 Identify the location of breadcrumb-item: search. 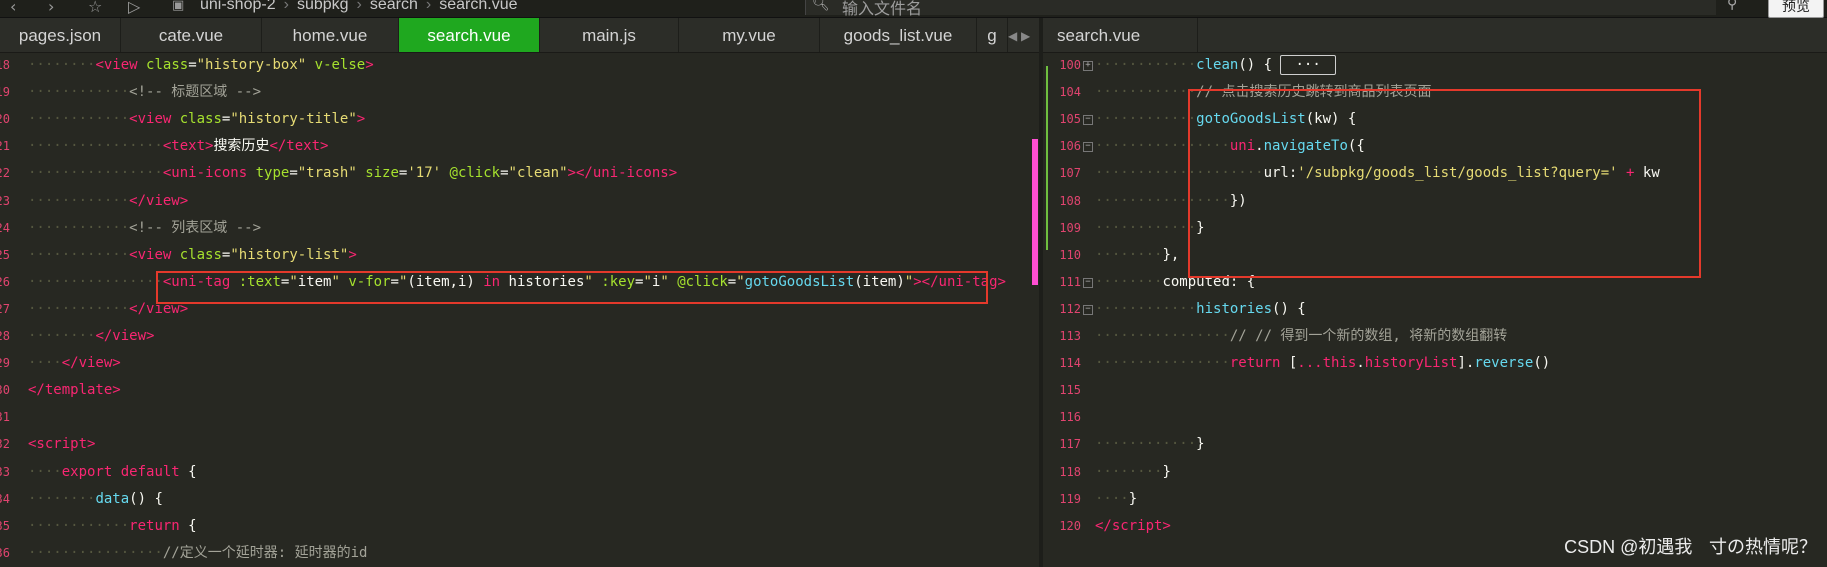
(394, 6).